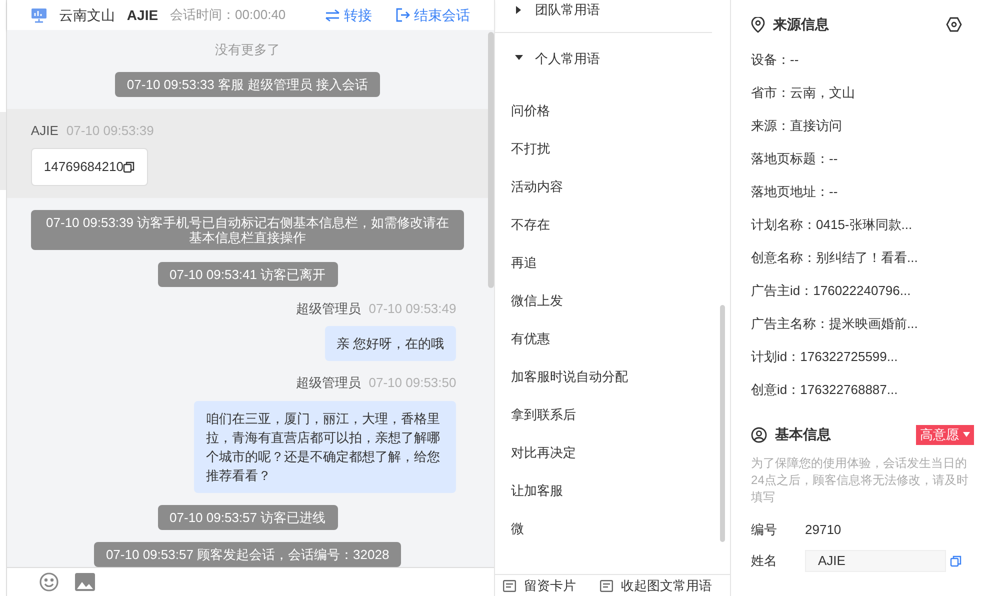 The height and width of the screenshot is (596, 982). What do you see at coordinates (603, 263) in the screenshot?
I see `phrase-item: 再追` at bounding box center [603, 263].